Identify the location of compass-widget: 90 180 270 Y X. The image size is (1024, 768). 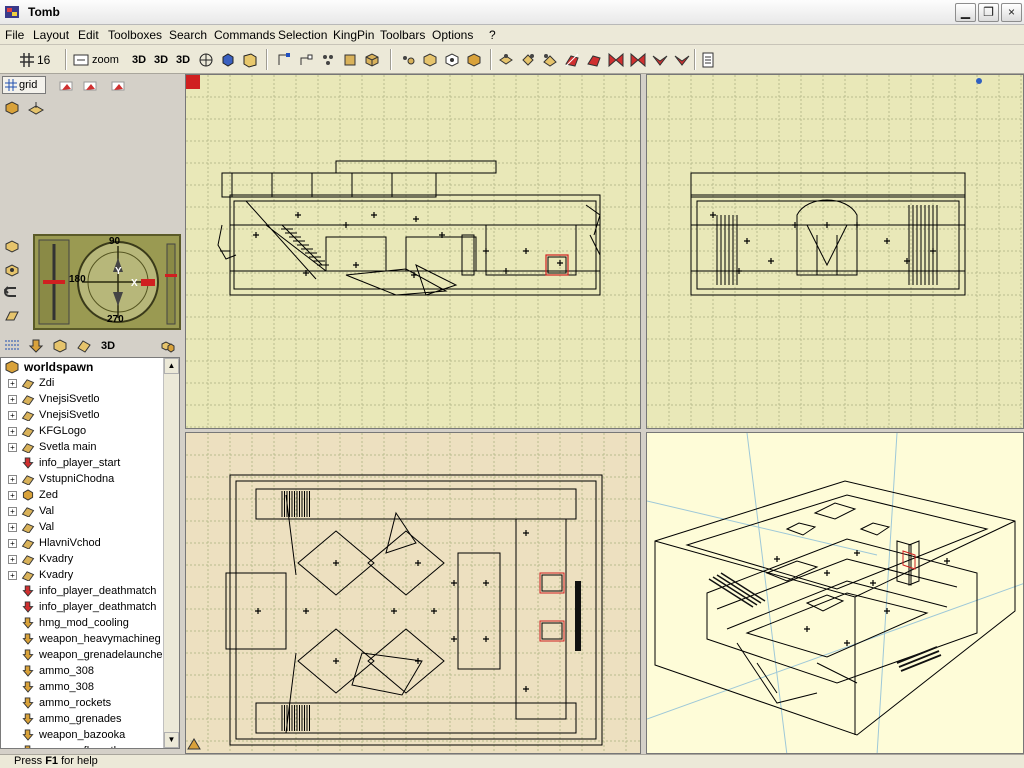
(107, 282).